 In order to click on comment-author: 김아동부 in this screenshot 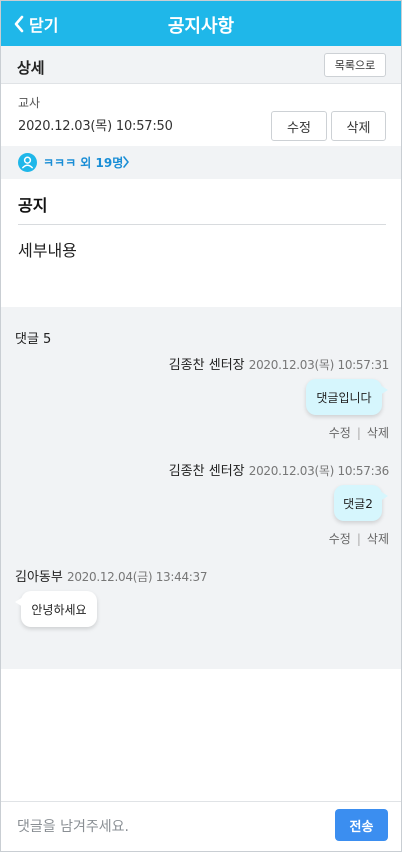, I will do `click(39, 577)`.